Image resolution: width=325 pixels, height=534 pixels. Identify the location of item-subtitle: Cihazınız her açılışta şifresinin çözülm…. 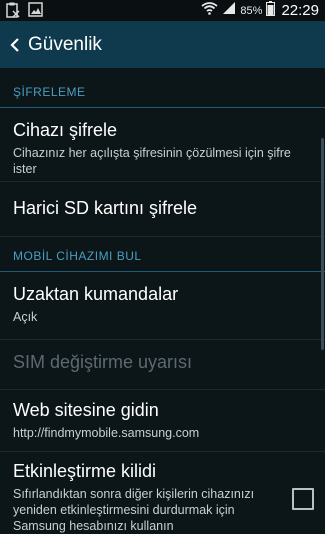
(152, 161).